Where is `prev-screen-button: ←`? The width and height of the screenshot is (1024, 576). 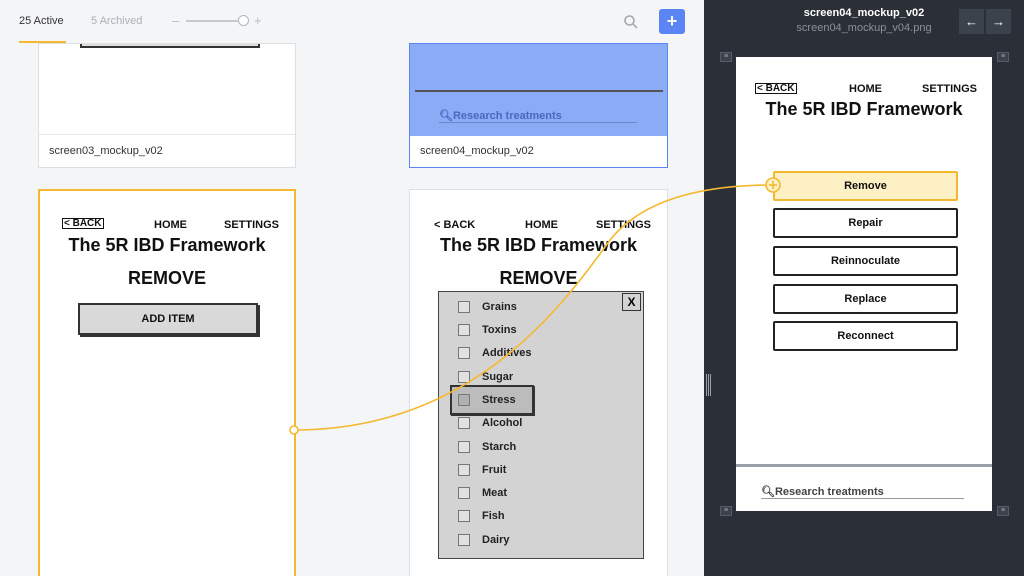 prev-screen-button: ← is located at coordinates (971, 21).